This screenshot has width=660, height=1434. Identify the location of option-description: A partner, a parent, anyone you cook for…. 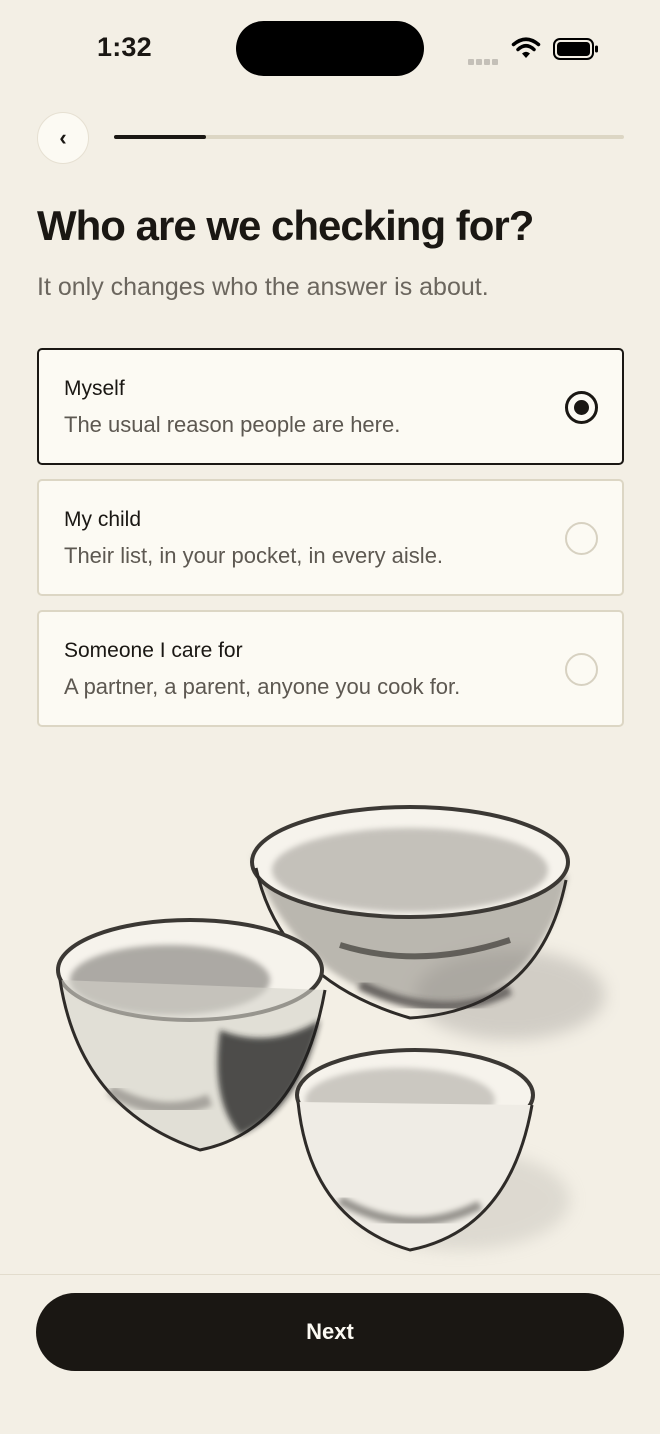
(262, 686).